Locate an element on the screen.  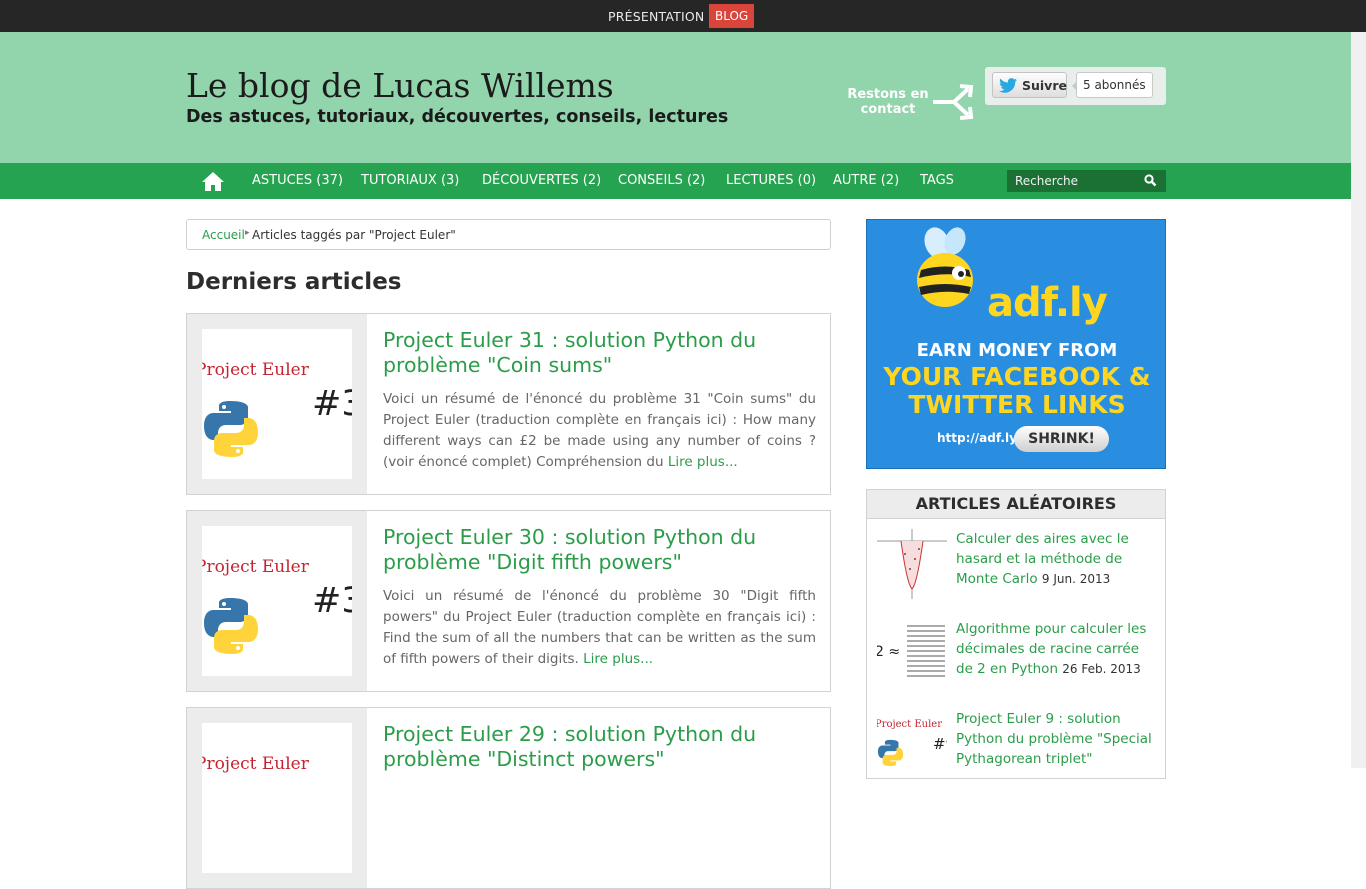
nav-item-tutoriaux: TUTORIAUX (3) is located at coordinates (410, 180).